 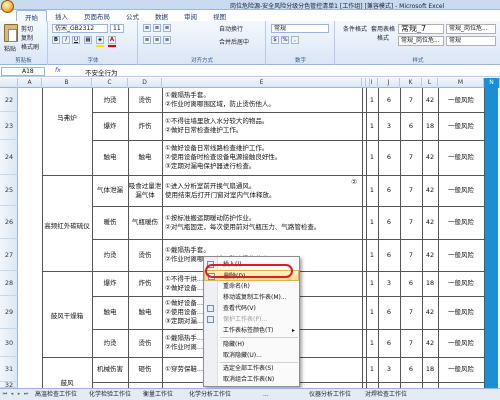 What do you see at coordinates (389, 83) in the screenshot?
I see `column-j: J` at bounding box center [389, 83].